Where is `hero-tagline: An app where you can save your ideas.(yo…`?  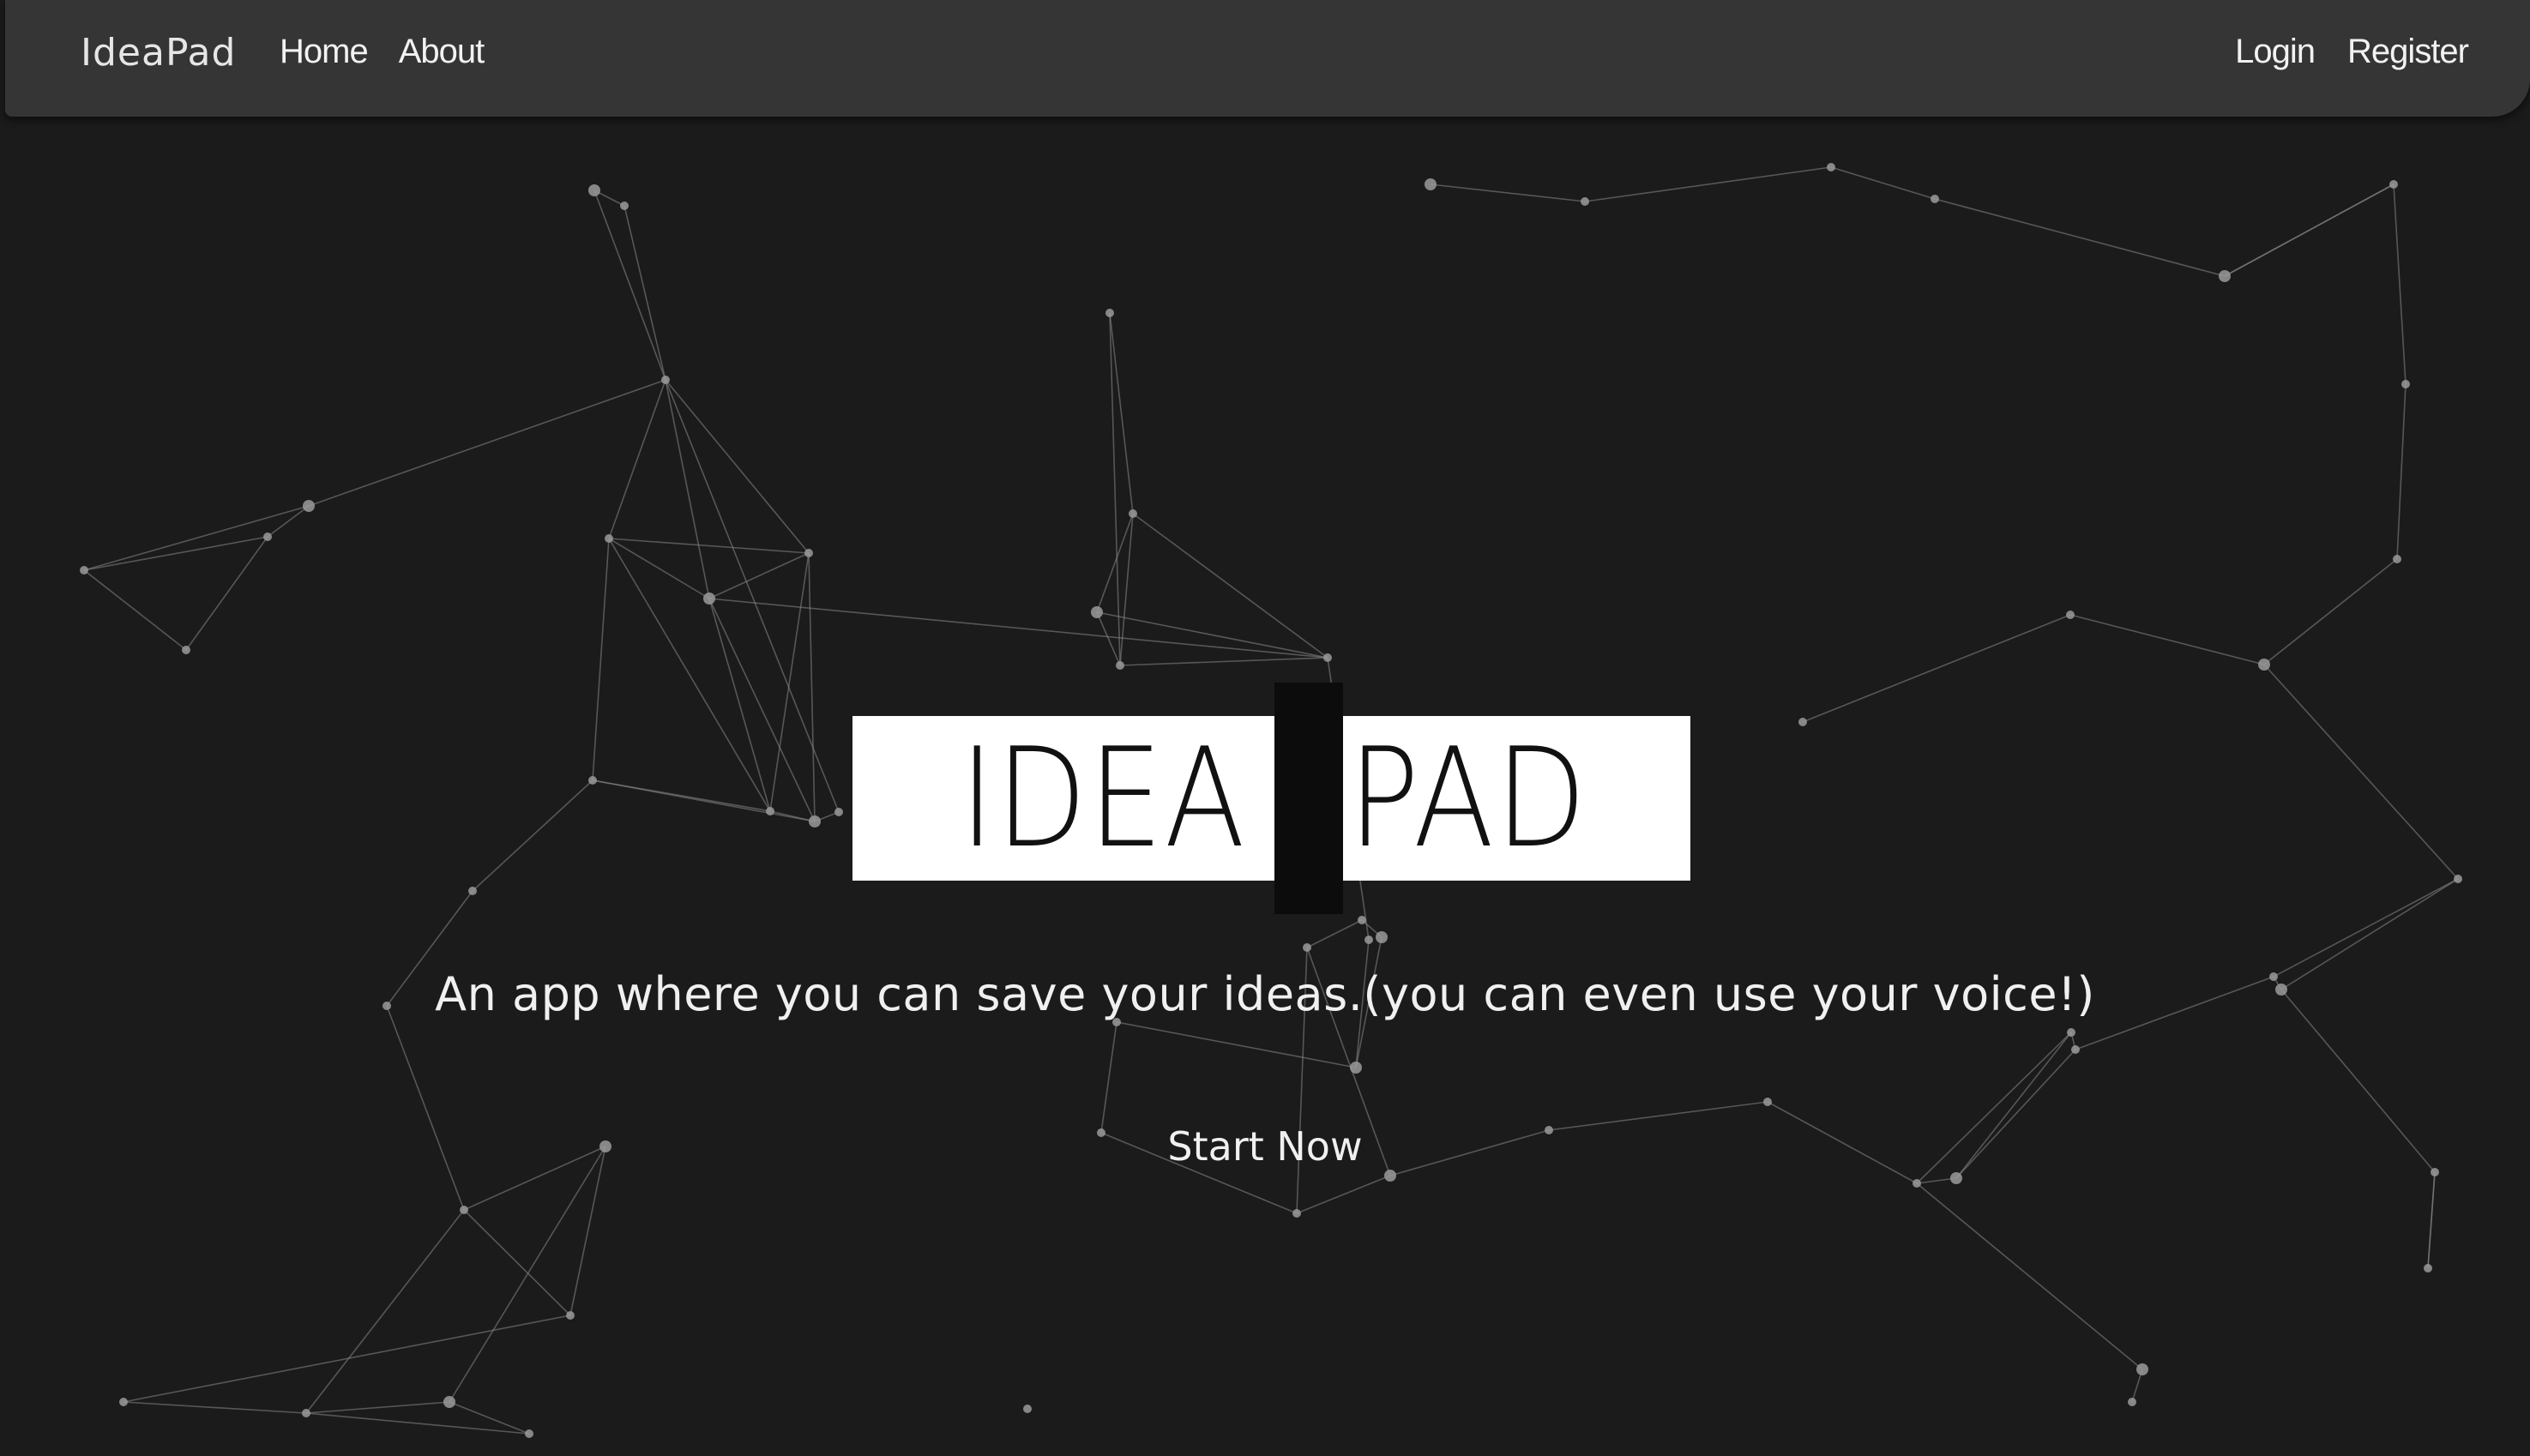 hero-tagline: An app where you can save your ideas.(yo… is located at coordinates (1265, 994).